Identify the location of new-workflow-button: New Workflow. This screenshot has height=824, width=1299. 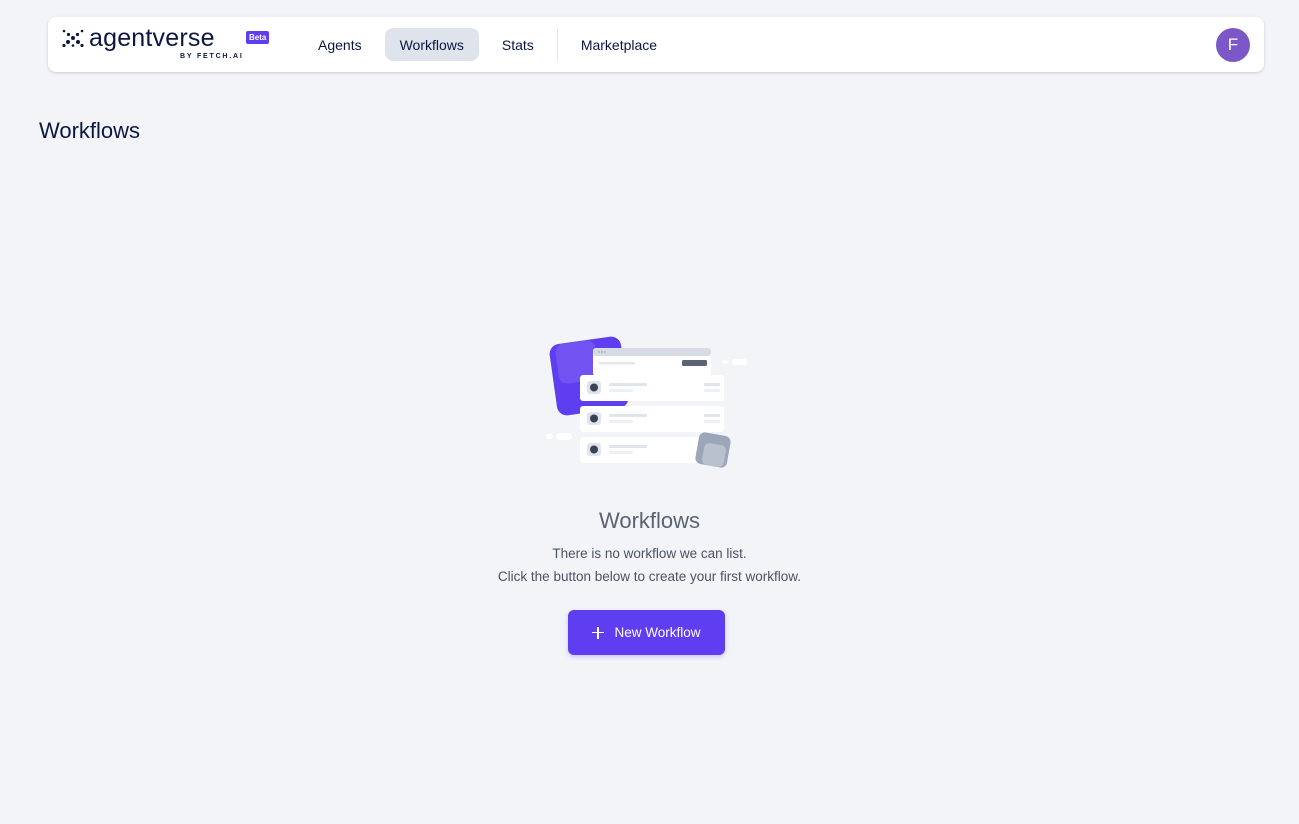
(646, 632).